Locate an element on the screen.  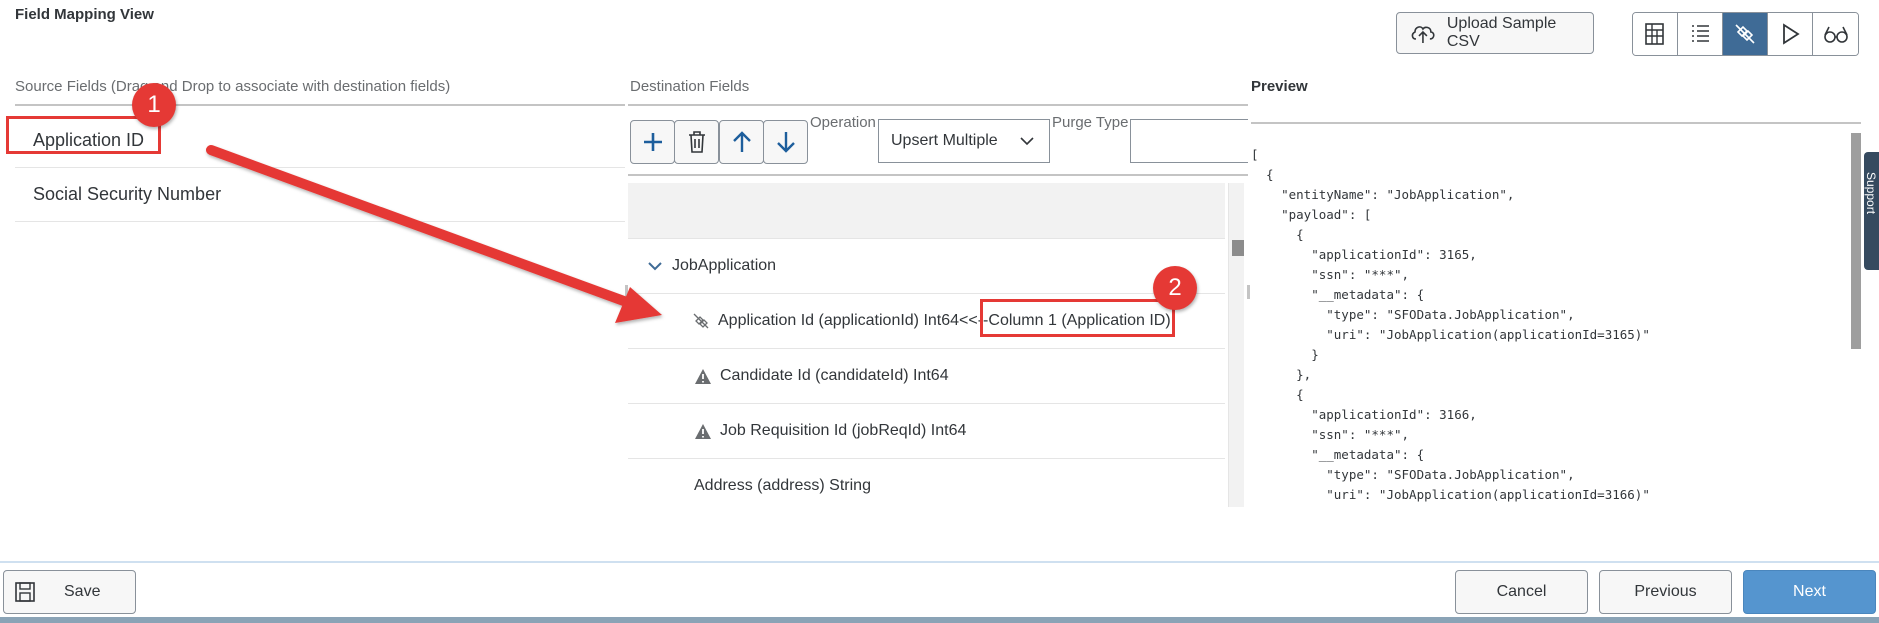
view-run-button is located at coordinates (1790, 34).